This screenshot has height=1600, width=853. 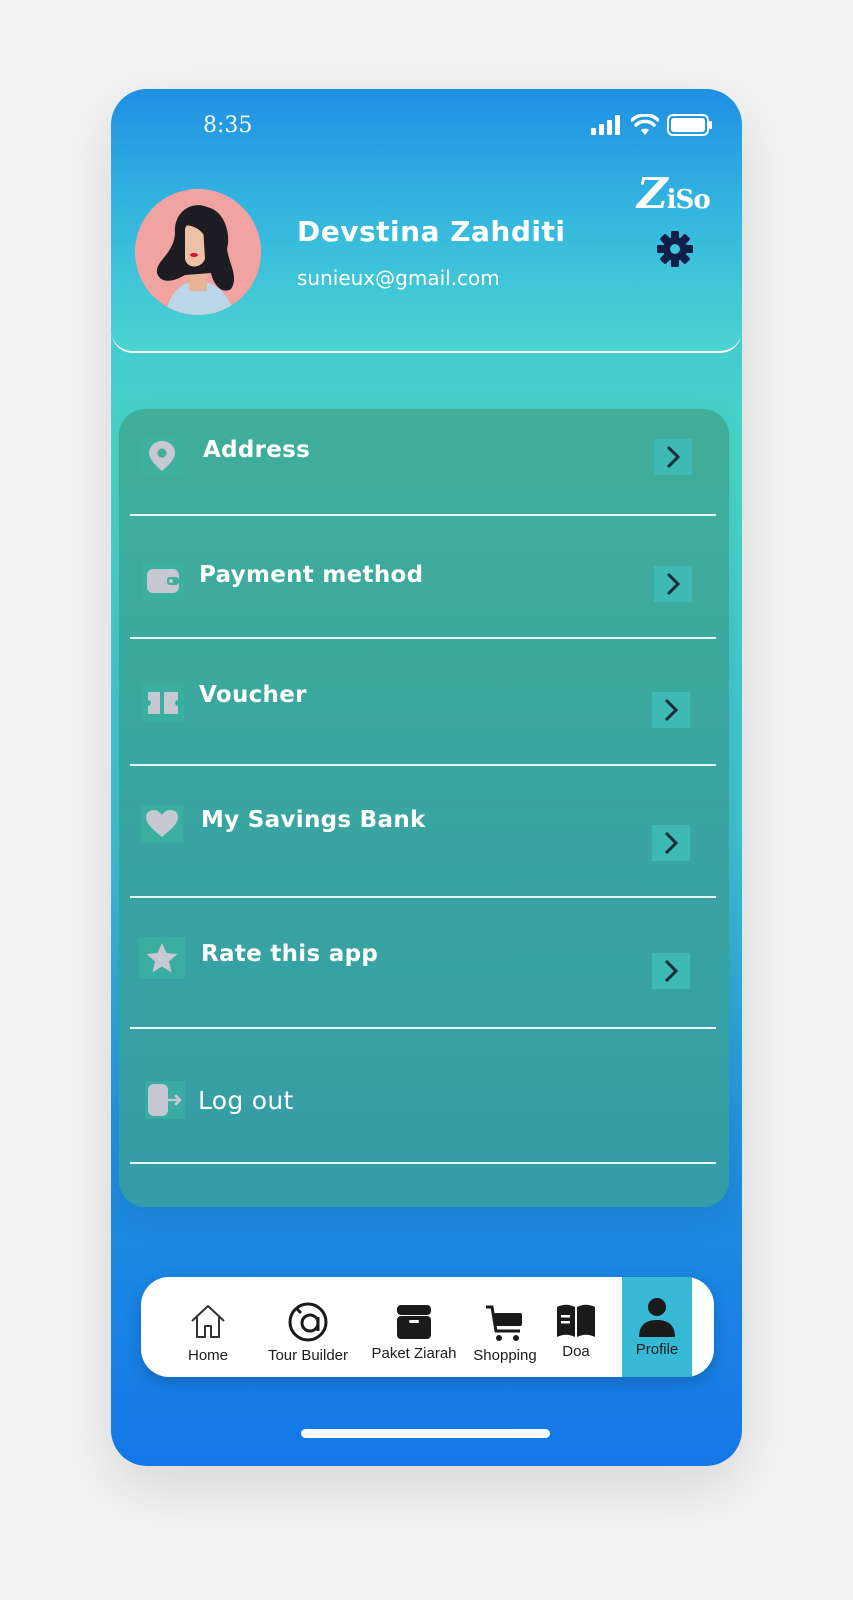 What do you see at coordinates (576, 1320) in the screenshot?
I see `book-icon` at bounding box center [576, 1320].